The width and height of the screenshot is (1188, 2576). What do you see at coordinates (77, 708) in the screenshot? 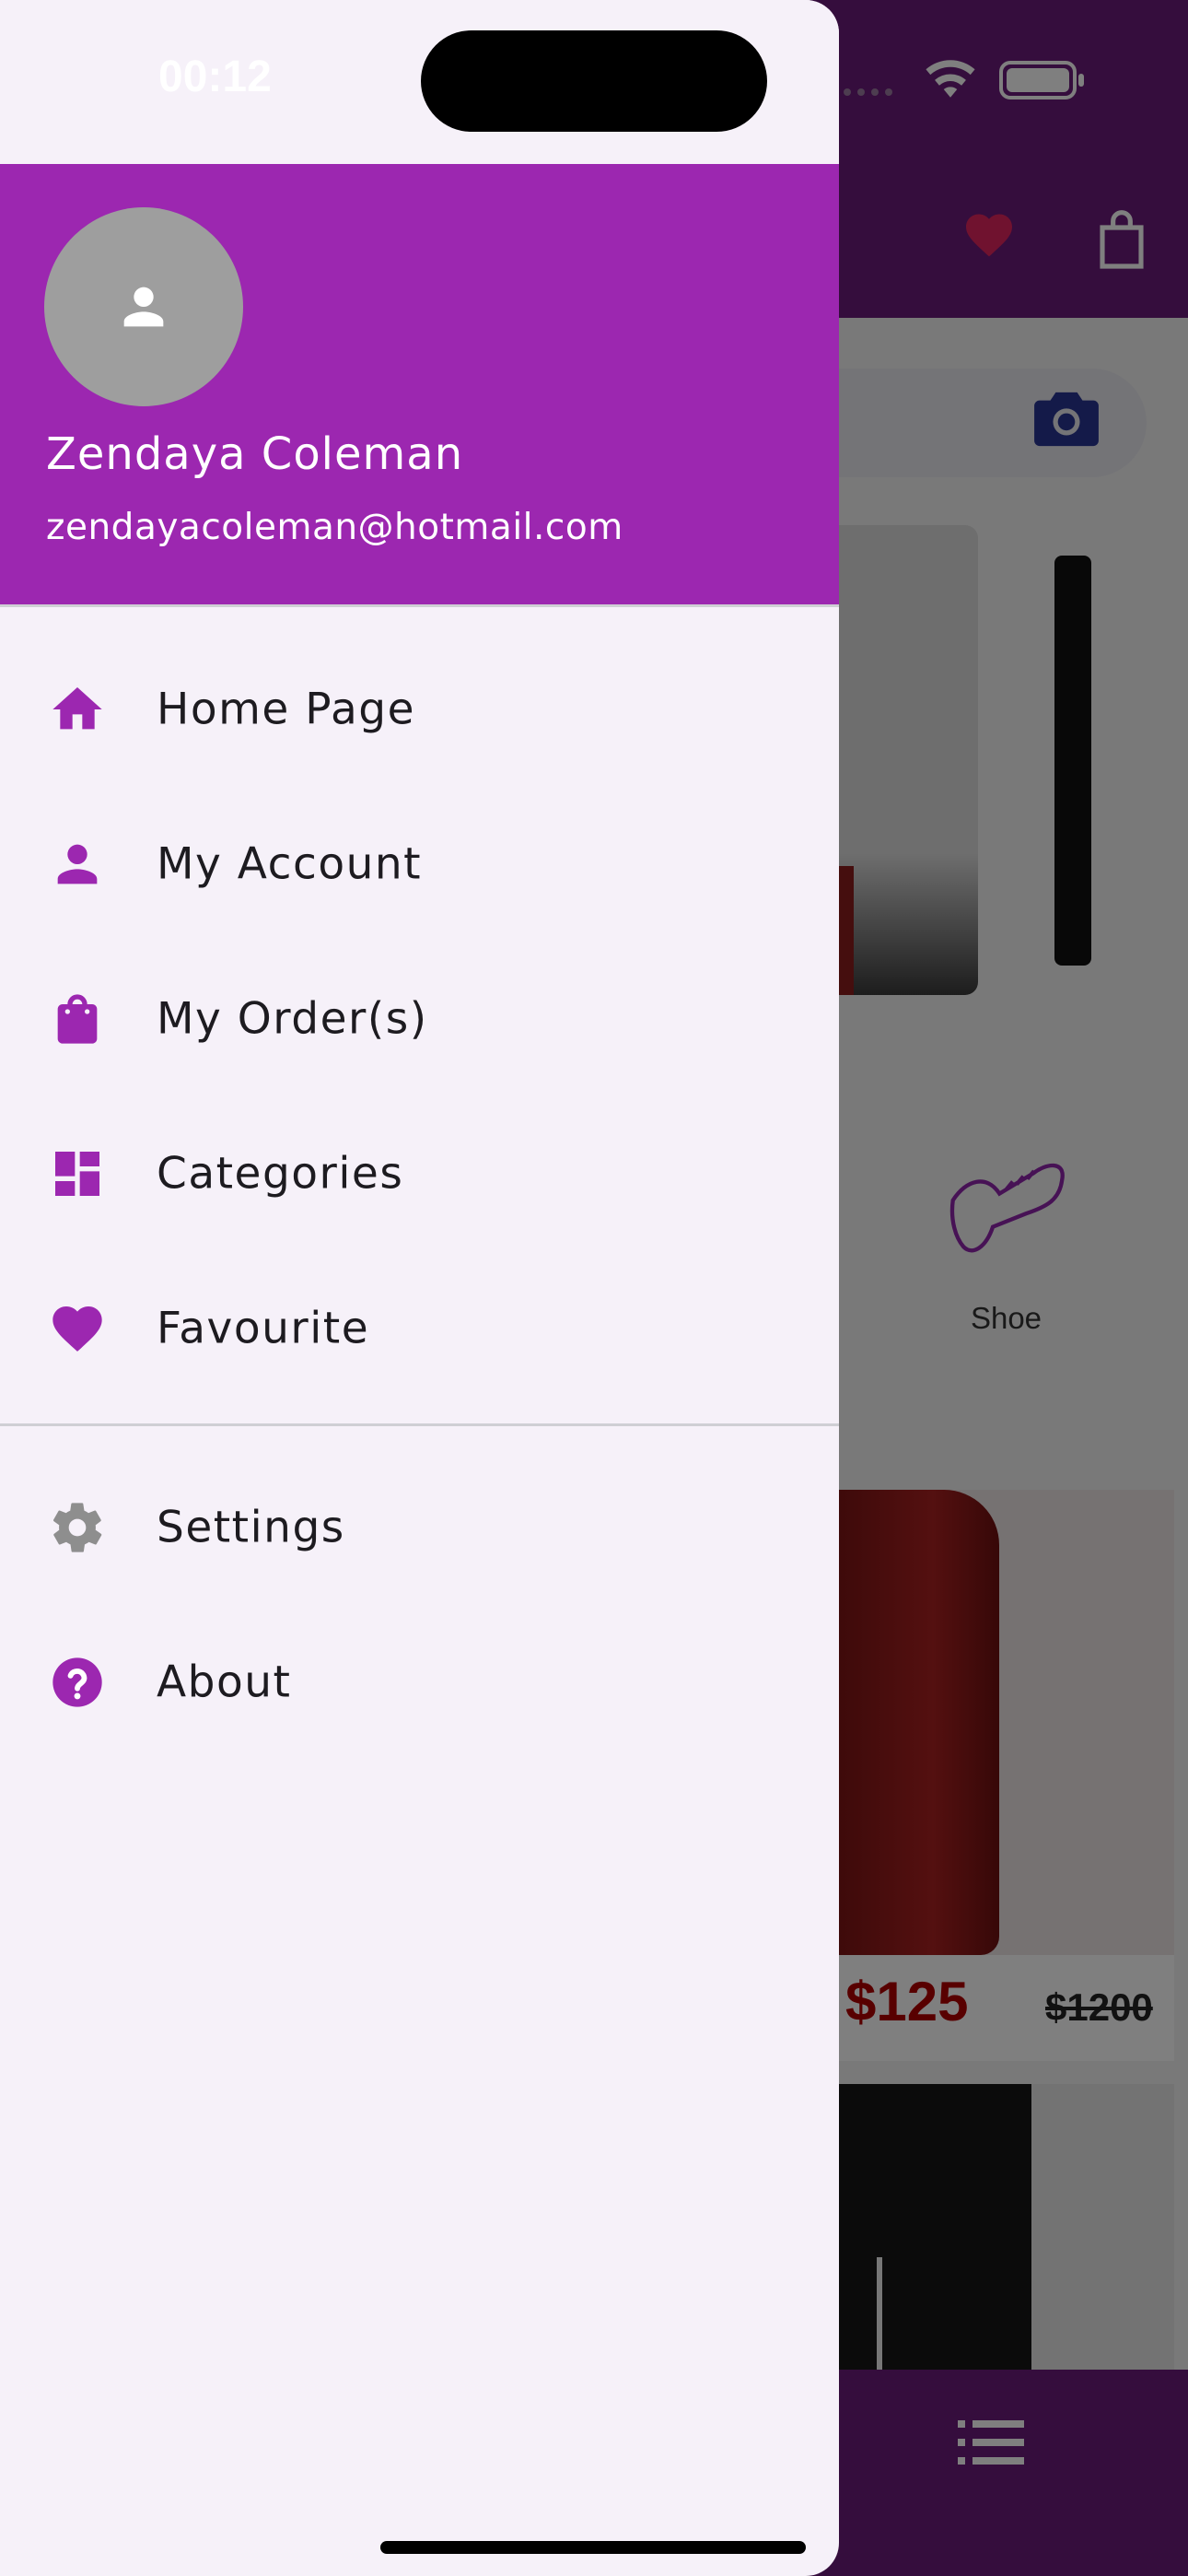
I see `home-icon` at bounding box center [77, 708].